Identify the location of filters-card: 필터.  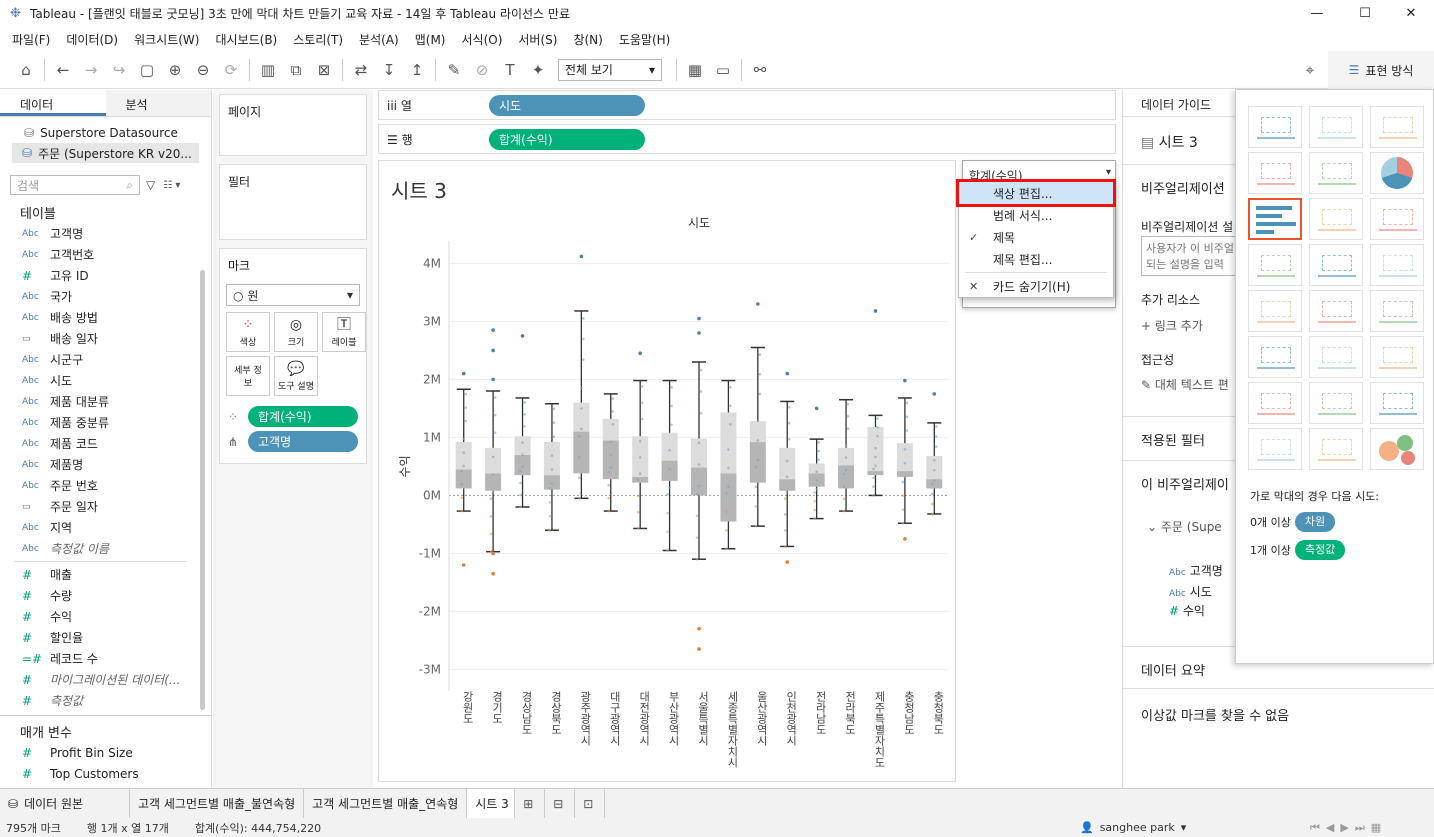
(293, 202).